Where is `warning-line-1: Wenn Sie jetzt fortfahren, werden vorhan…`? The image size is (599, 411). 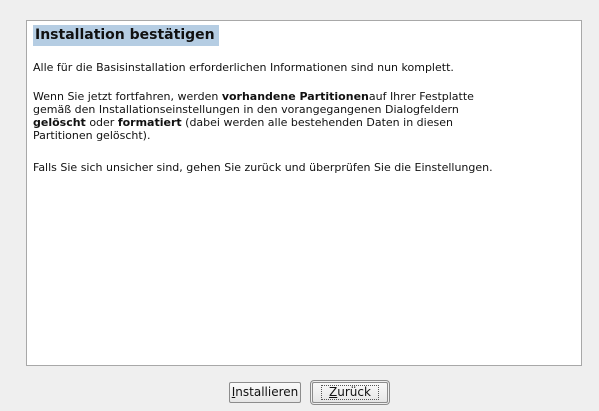
warning-line-1: Wenn Sie jetzt fortfahren, werden vorhan… is located at coordinates (305, 96).